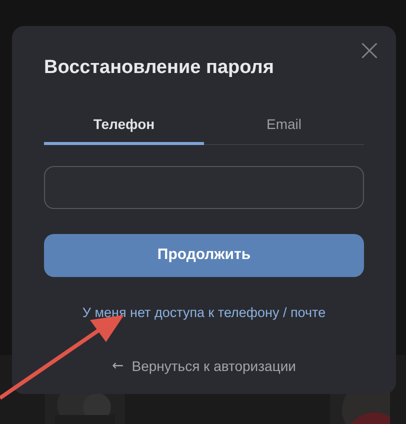  Describe the element at coordinates (118, 366) in the screenshot. I see `back-arrow-icon: ←` at that location.